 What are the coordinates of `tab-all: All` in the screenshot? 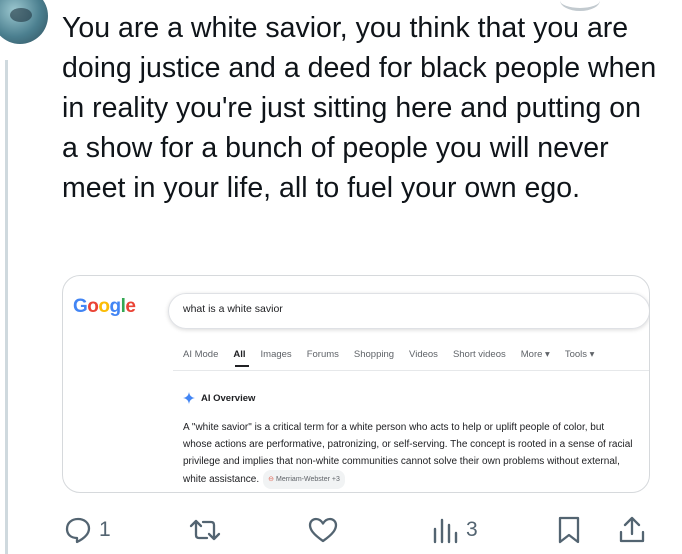 It's located at (239, 354).